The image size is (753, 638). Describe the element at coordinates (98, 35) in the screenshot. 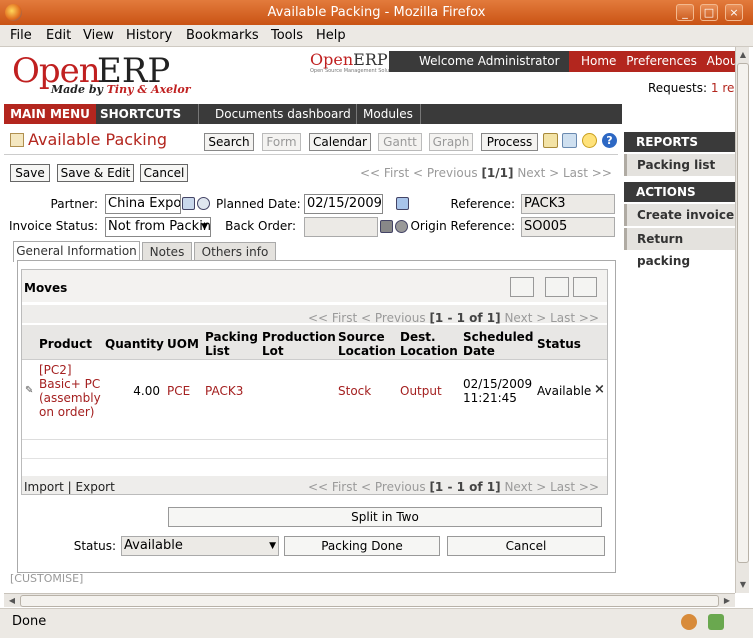

I see `menu-view: View` at that location.